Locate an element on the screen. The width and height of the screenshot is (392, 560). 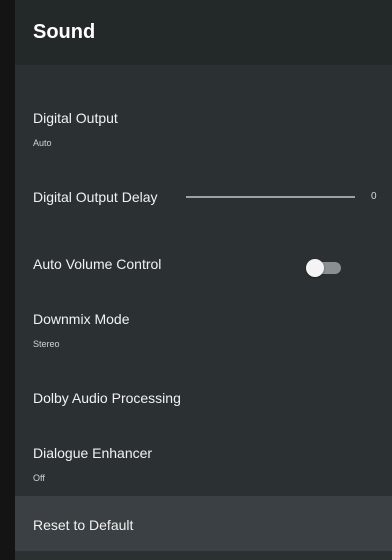
menu-item-downmix-mode: Downmix Mode Stereo is located at coordinates (203, 342).